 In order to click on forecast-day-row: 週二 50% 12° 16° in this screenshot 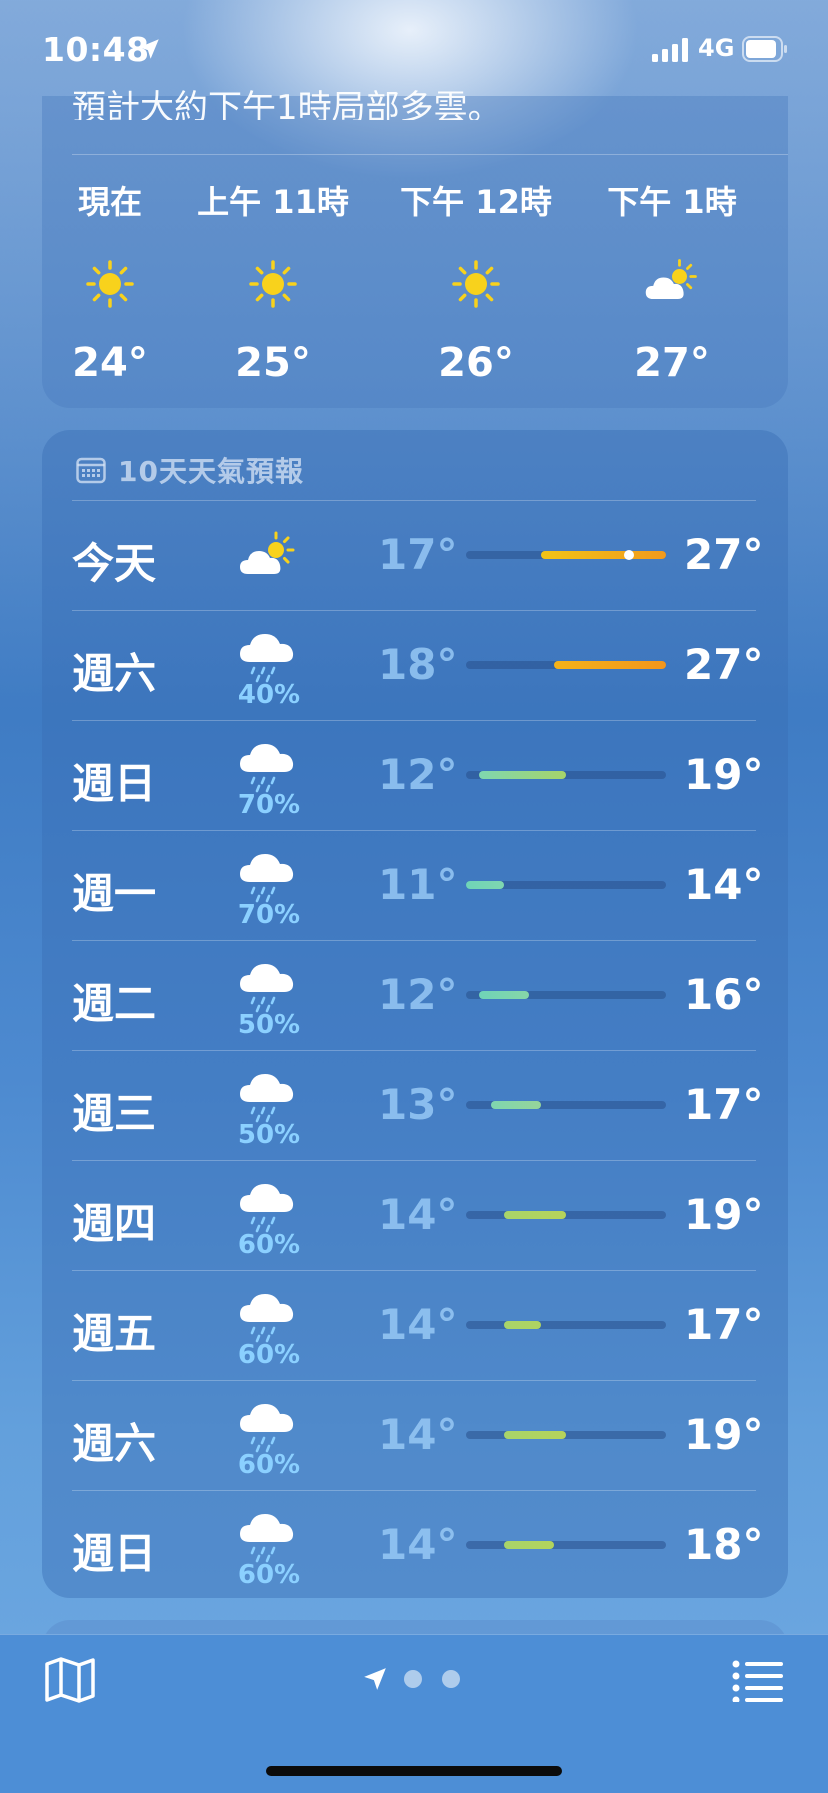, I will do `click(414, 995)`.